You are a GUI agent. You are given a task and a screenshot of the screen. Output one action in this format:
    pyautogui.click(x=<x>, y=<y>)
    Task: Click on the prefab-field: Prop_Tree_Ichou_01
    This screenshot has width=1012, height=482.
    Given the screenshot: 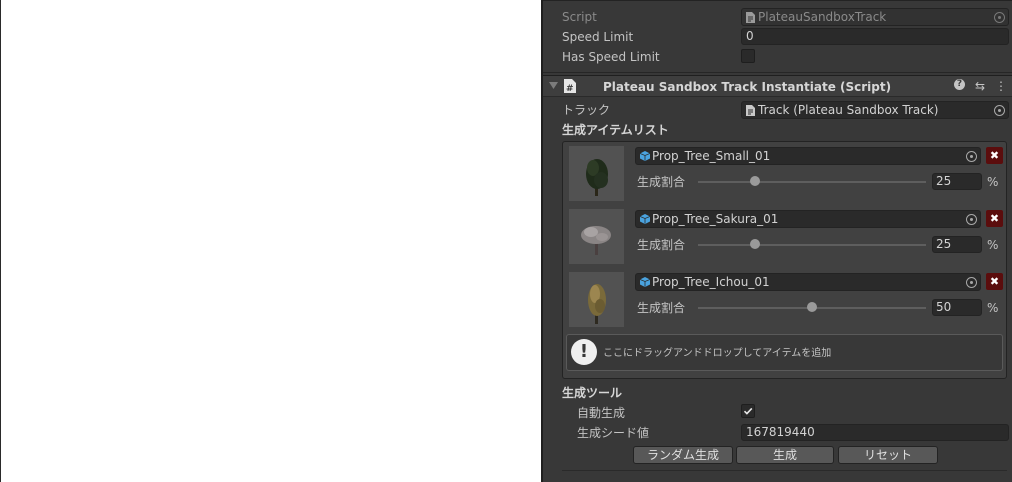 What is the action you would take?
    pyautogui.click(x=808, y=282)
    